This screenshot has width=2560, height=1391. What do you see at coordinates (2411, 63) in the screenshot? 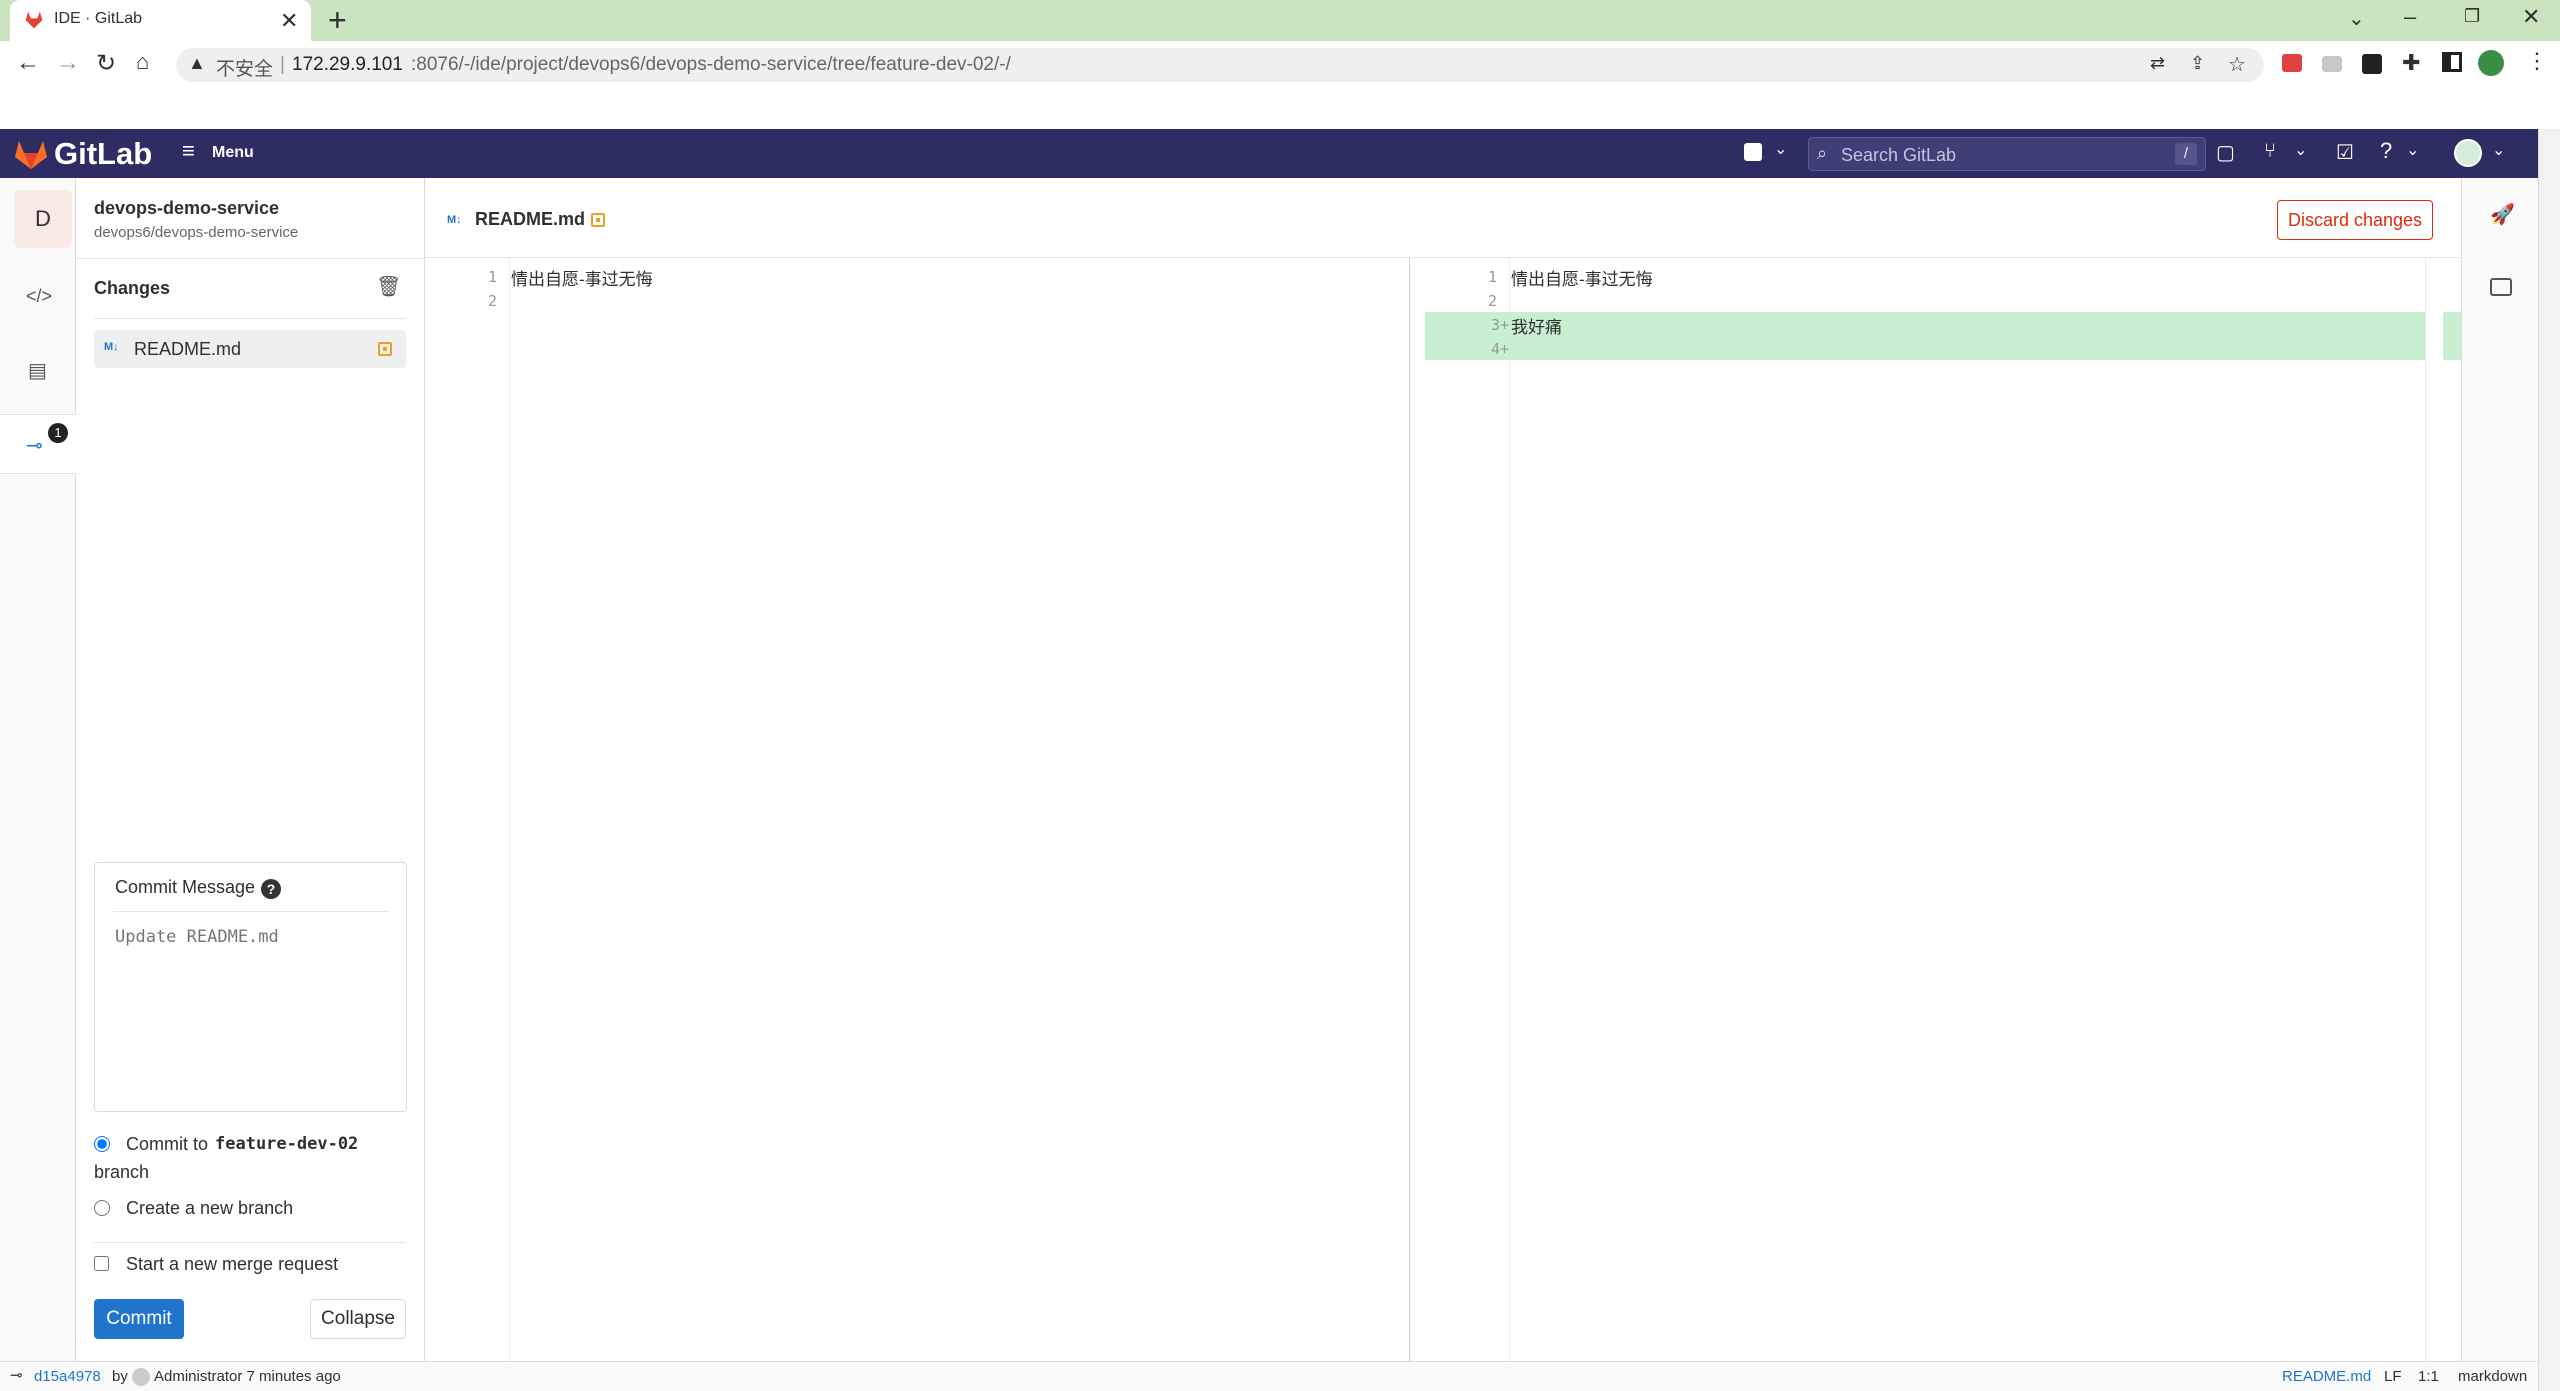
I see `puzzle-icon: ✚` at bounding box center [2411, 63].